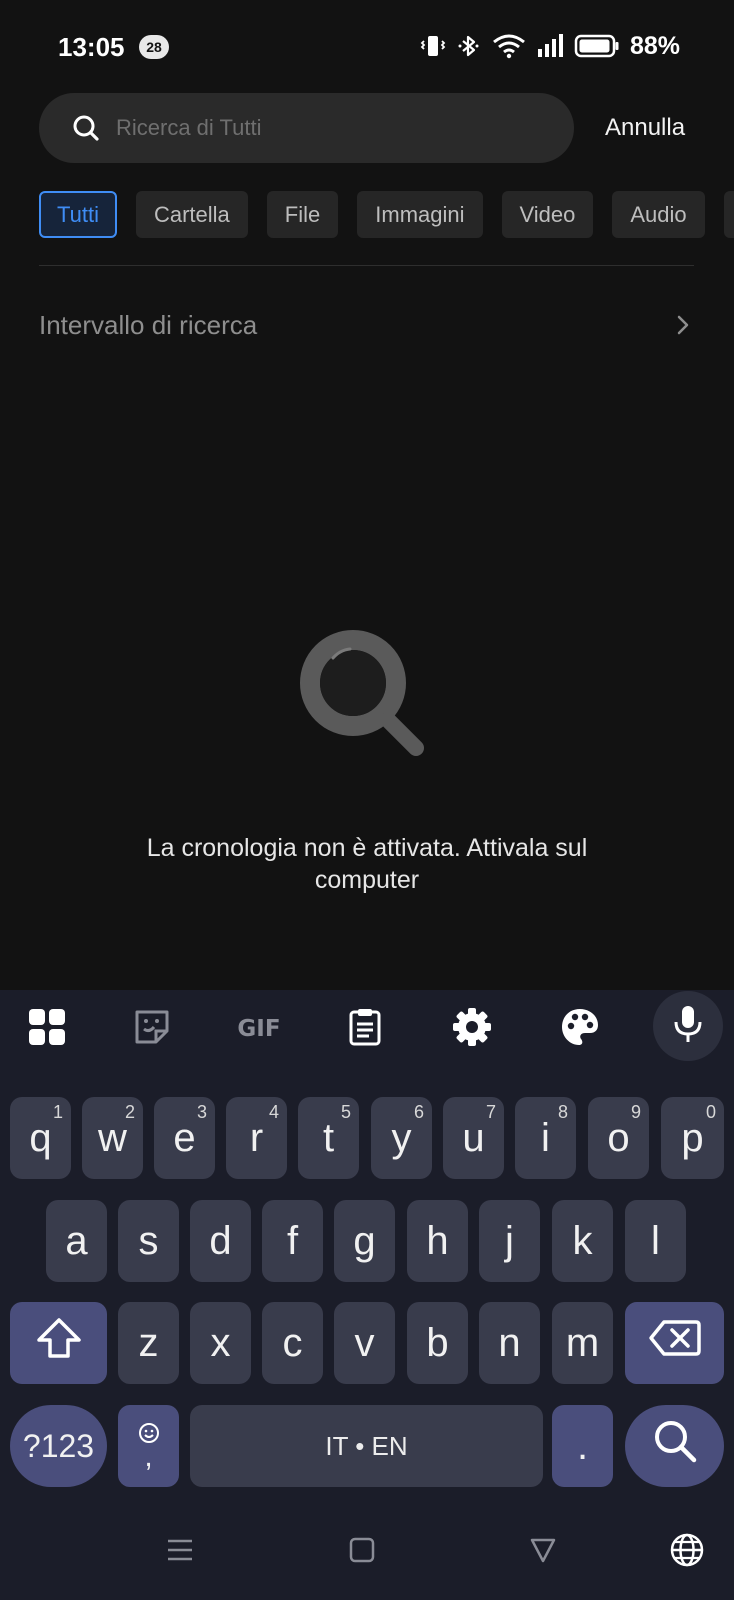 Image resolution: width=734 pixels, height=1600 pixels. Describe the element at coordinates (91, 47) in the screenshot. I see `status-time: 13:05` at that location.